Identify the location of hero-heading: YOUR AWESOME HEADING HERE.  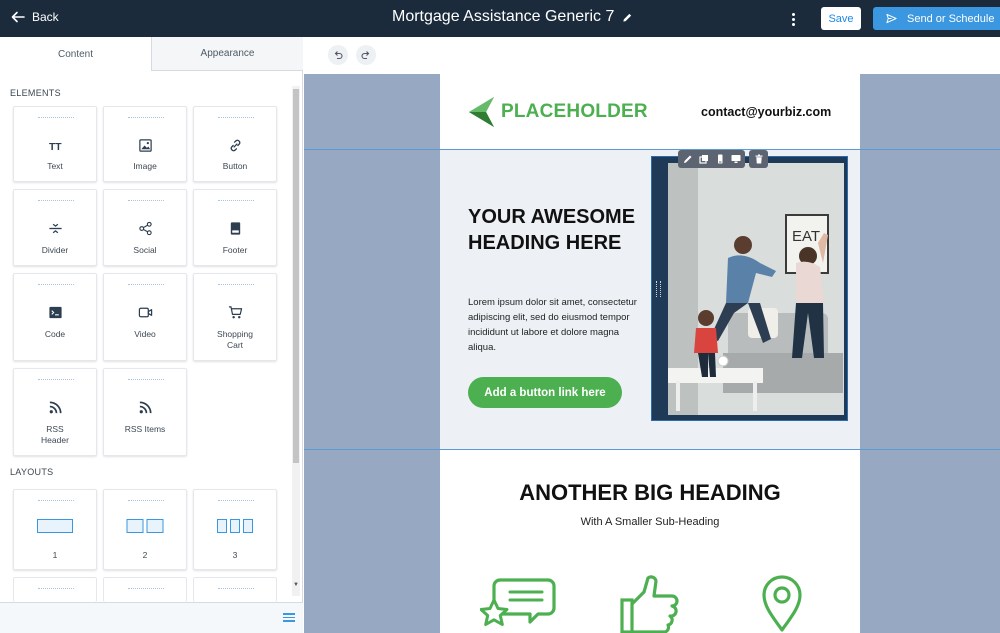
(560, 230).